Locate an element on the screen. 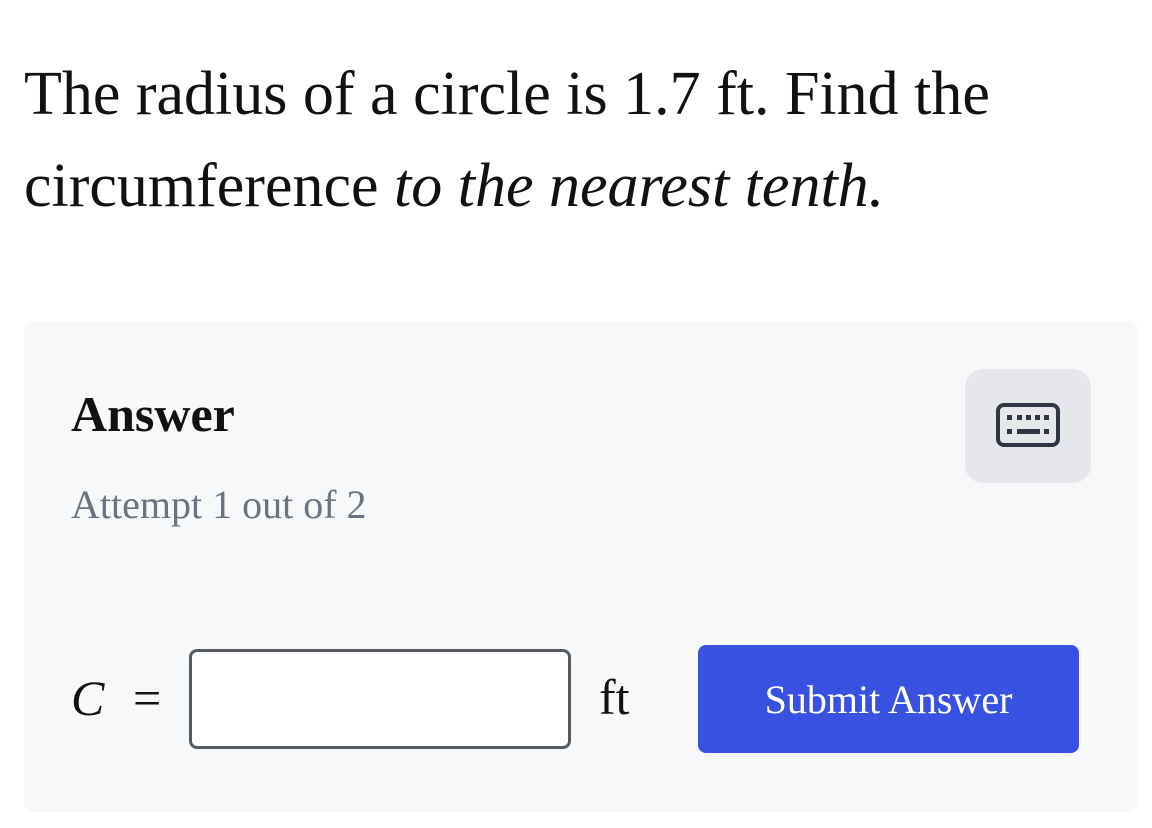  question-emphasis-text: to the nearest tenth. is located at coordinates (639, 186).